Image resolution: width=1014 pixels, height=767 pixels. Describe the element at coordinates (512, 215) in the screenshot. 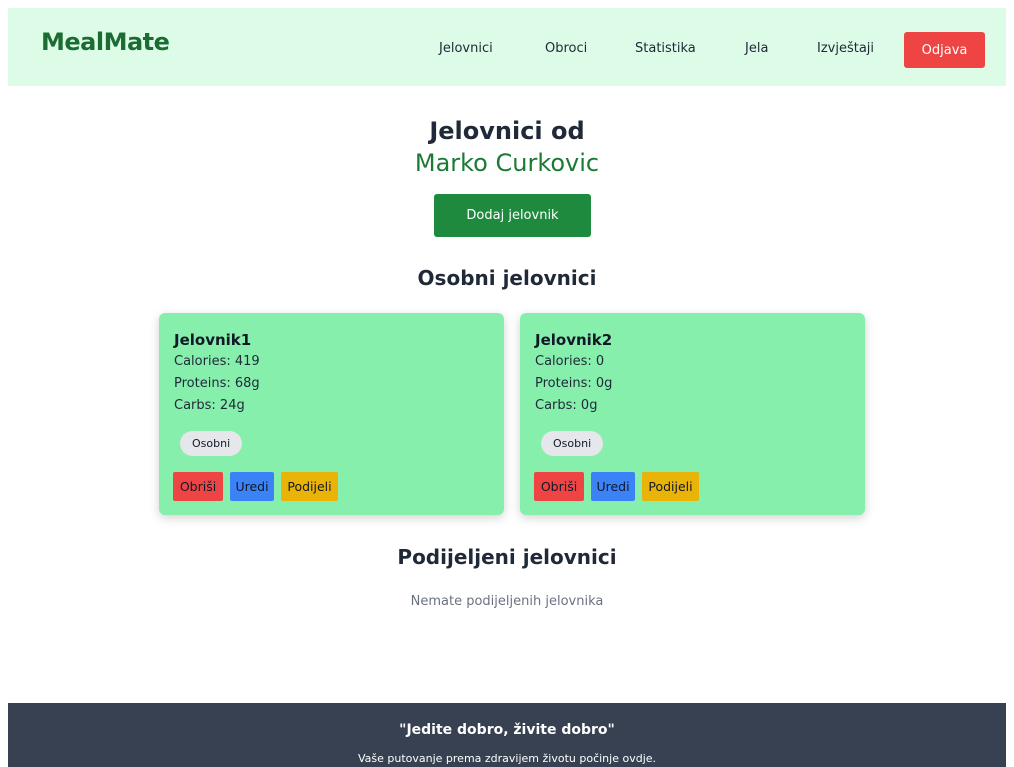

I see `add-menu-button: Dodaj jelovnik` at that location.